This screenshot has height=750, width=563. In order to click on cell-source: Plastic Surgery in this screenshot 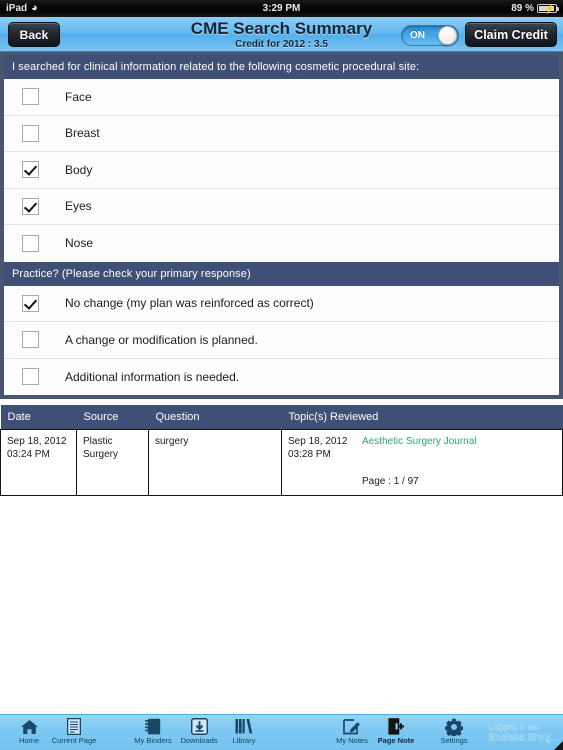, I will do `click(112, 462)`.